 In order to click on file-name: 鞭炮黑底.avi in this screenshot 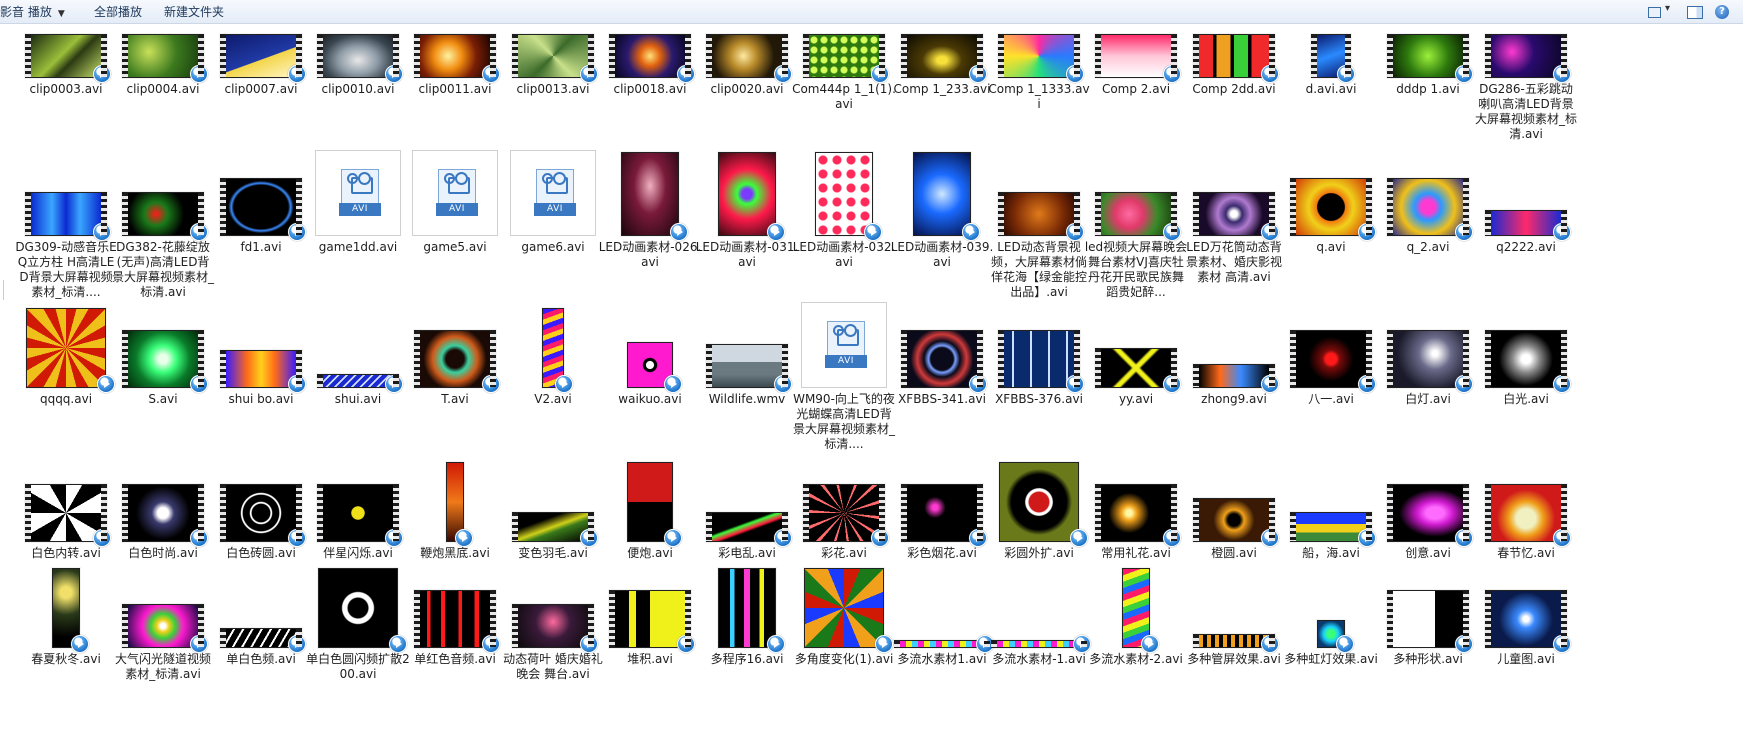, I will do `click(455, 553)`.